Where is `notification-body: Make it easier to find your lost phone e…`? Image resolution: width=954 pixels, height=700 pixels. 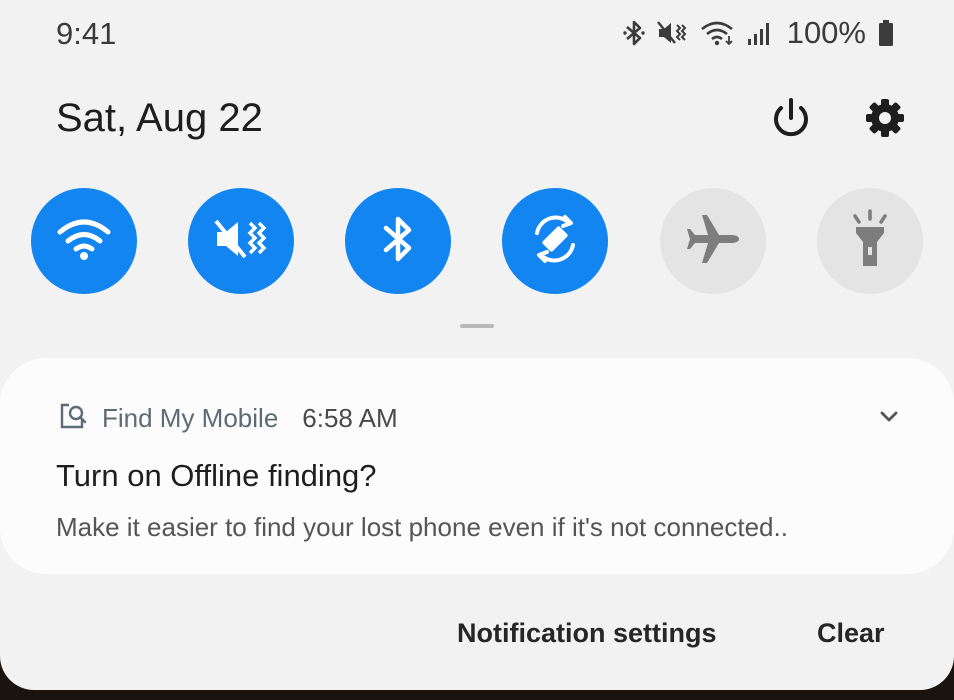
notification-body: Make it easier to find your lost phone e… is located at coordinates (422, 527).